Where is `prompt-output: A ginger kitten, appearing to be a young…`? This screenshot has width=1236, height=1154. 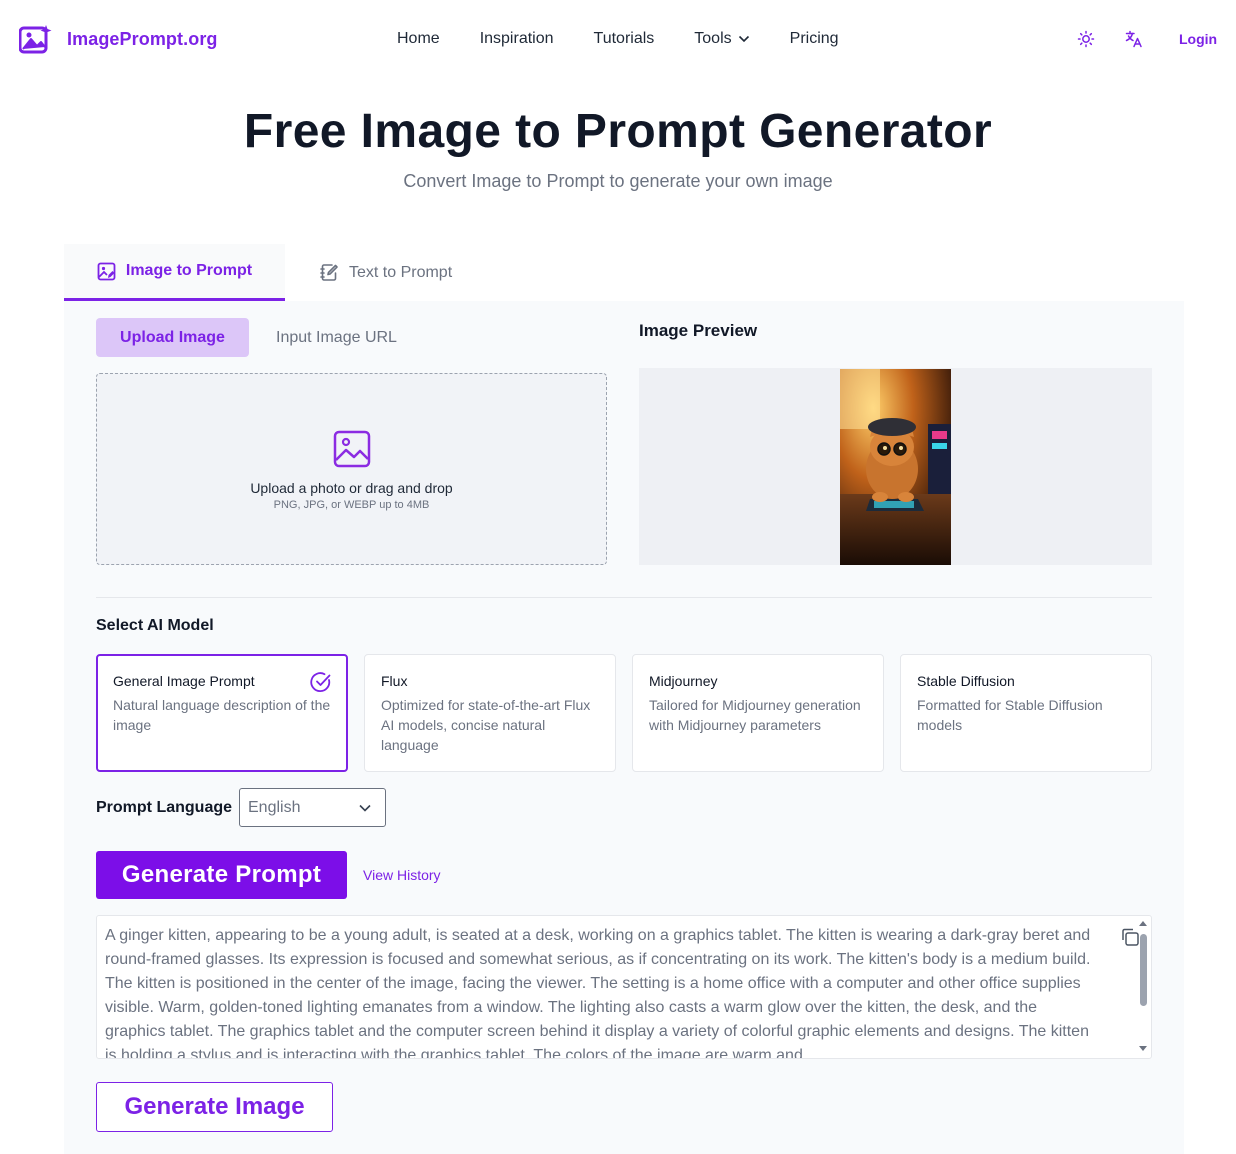 prompt-output: A ginger kitten, appearing to be a young… is located at coordinates (624, 987).